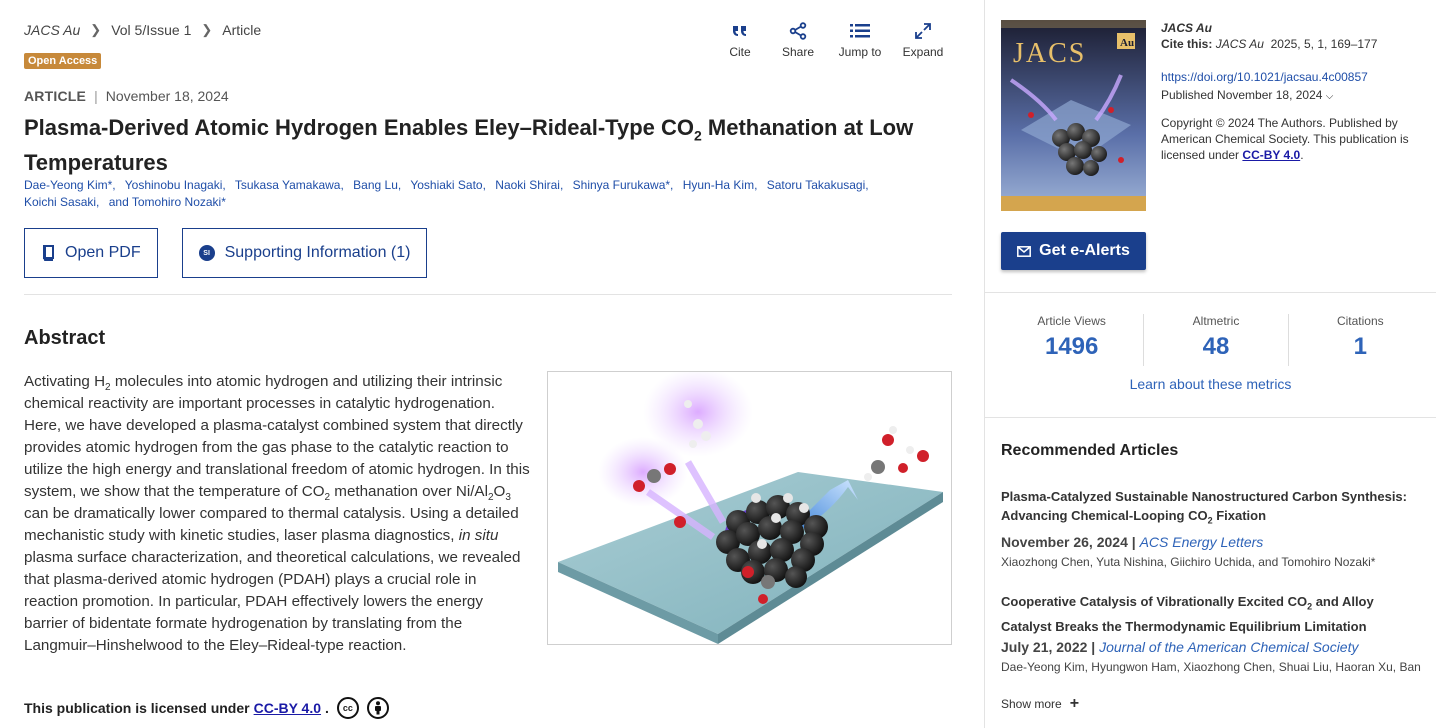 This screenshot has width=1436, height=728. Describe the element at coordinates (1072, 340) in the screenshot. I see `metric-views: Article Views 1496` at that location.